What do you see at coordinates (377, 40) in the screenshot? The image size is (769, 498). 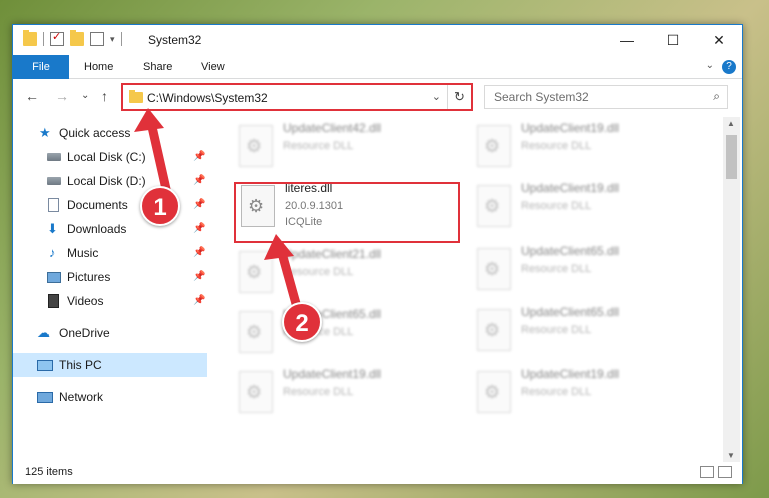 I see `title-bar: ▾ System32 — ☐ ✕` at bounding box center [377, 40].